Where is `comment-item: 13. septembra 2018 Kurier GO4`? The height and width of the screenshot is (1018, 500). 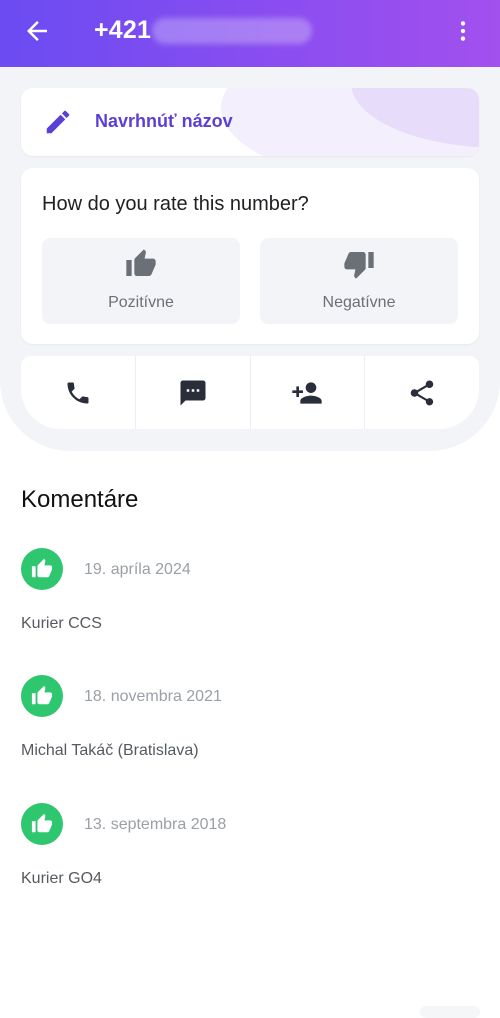
comment-item: 13. septembra 2018 Kurier GO4 is located at coordinates (241, 853).